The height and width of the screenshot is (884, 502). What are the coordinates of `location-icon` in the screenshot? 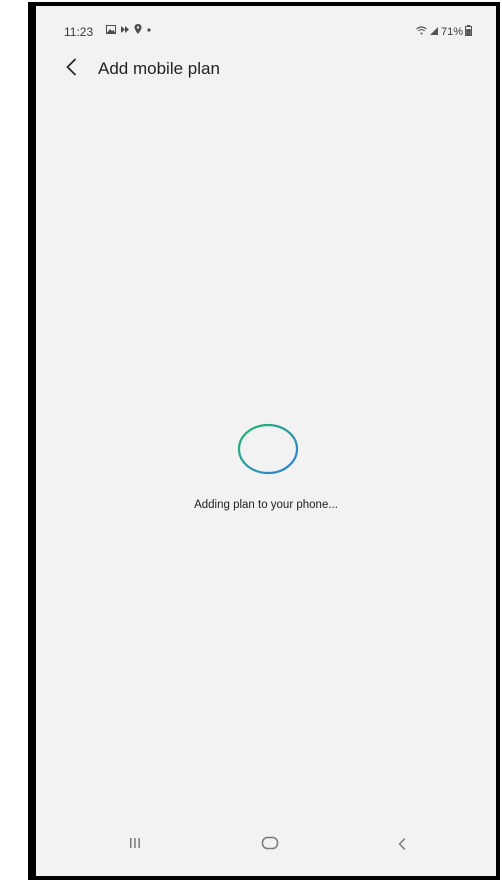 It's located at (138, 30).